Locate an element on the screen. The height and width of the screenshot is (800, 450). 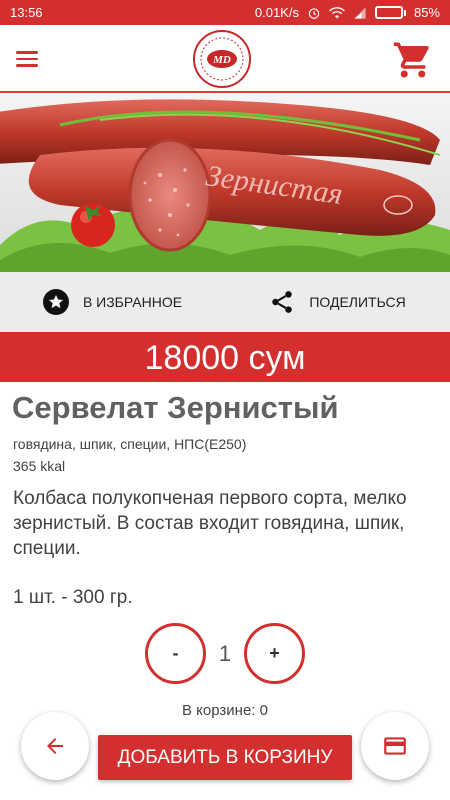
logo-text: MD is located at coordinates (221, 60).